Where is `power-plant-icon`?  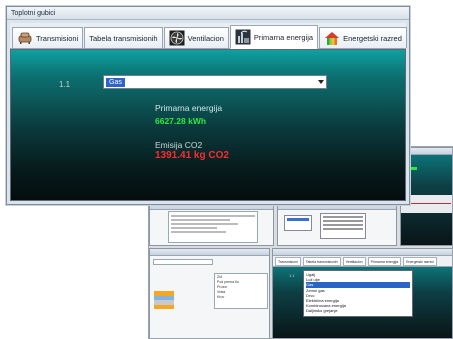 power-plant-icon is located at coordinates (243, 37).